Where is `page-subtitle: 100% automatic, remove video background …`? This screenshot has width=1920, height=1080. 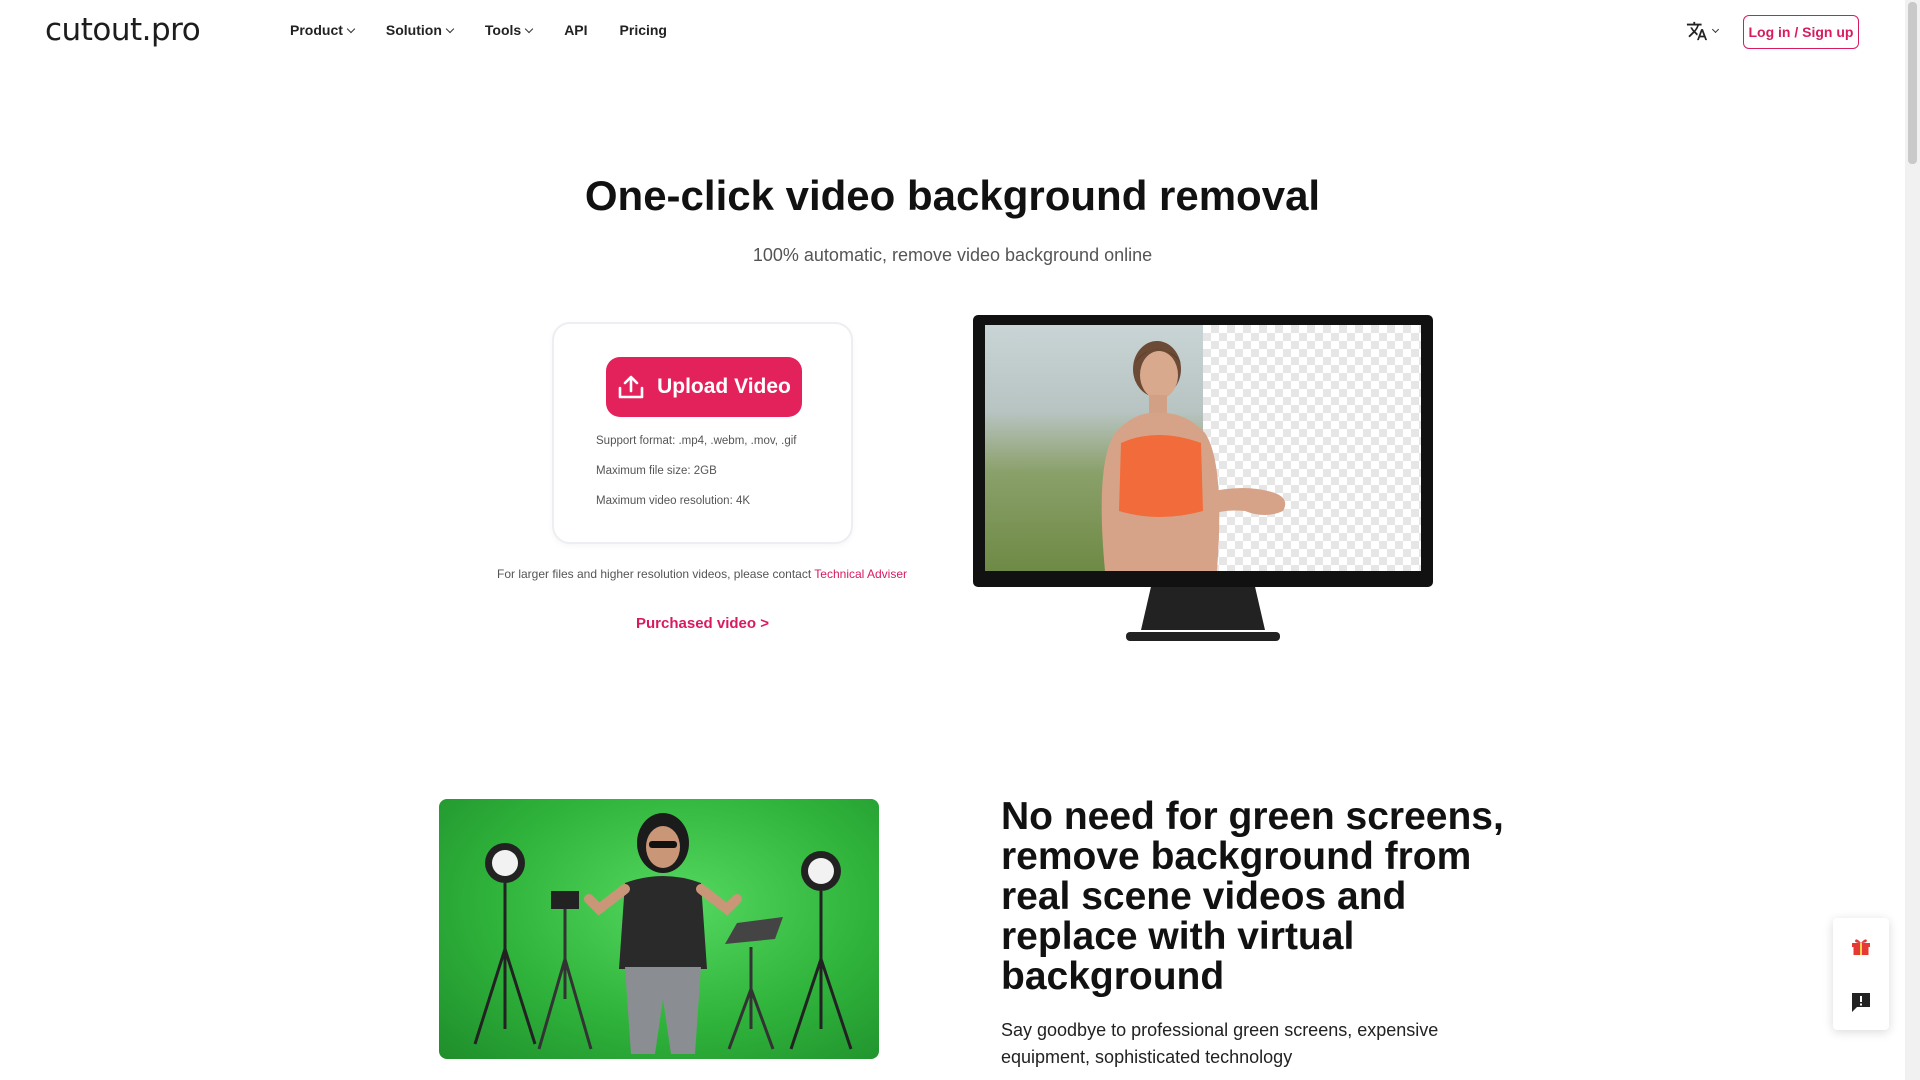
page-subtitle: 100% automatic, remove video background … is located at coordinates (952, 255).